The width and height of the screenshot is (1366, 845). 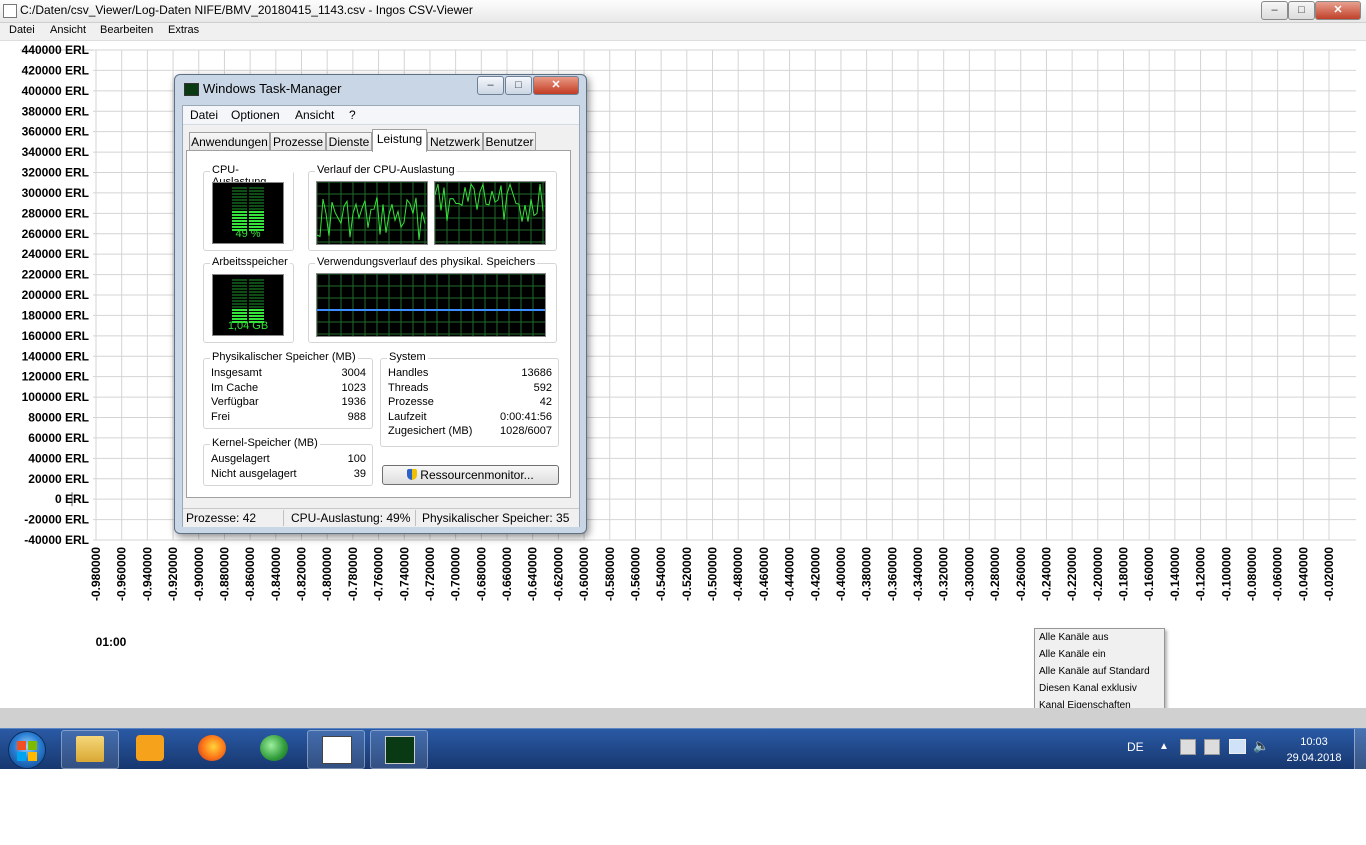 What do you see at coordinates (1088, 688) in the screenshot?
I see `ctx-exclusive: Diesen Kanal exklusiv` at bounding box center [1088, 688].